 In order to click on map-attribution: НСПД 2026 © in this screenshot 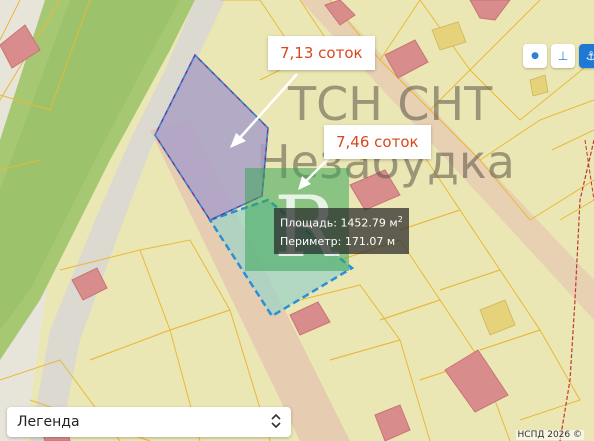, I will do `click(549, 435)`.